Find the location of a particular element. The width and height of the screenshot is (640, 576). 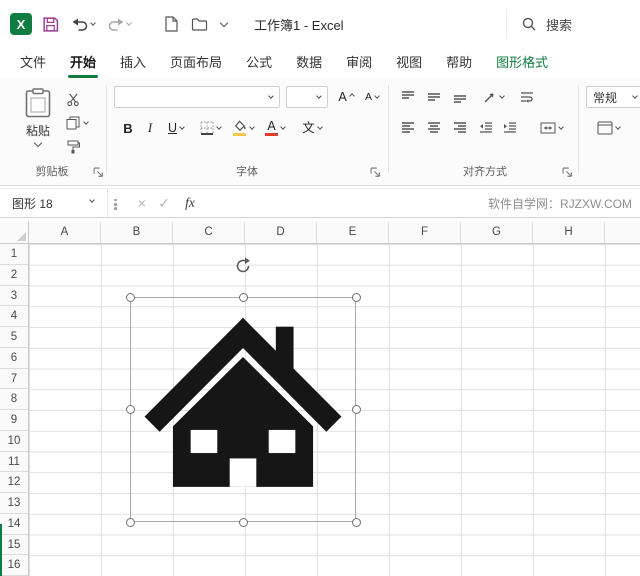

copy-icon is located at coordinates (73, 123).